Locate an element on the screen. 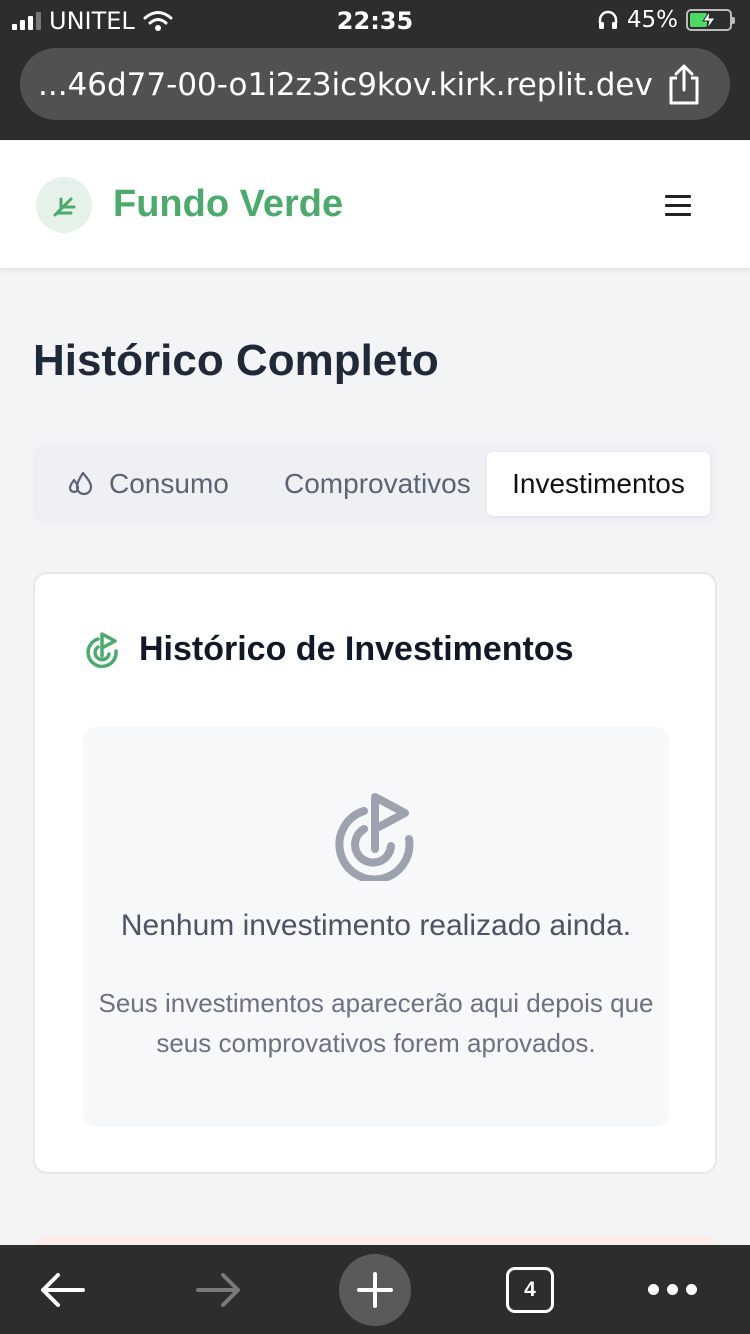 Image resolution: width=750 pixels, height=1334 pixels. back-button is located at coordinates (62, 1289).